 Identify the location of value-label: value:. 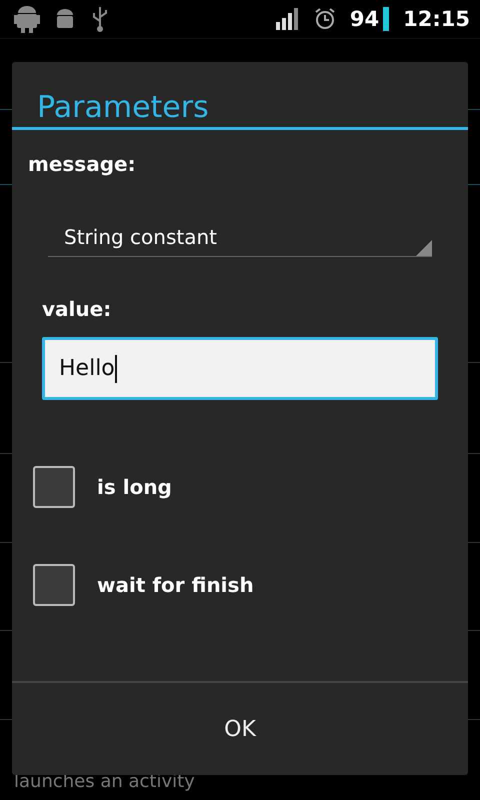
(76, 309).